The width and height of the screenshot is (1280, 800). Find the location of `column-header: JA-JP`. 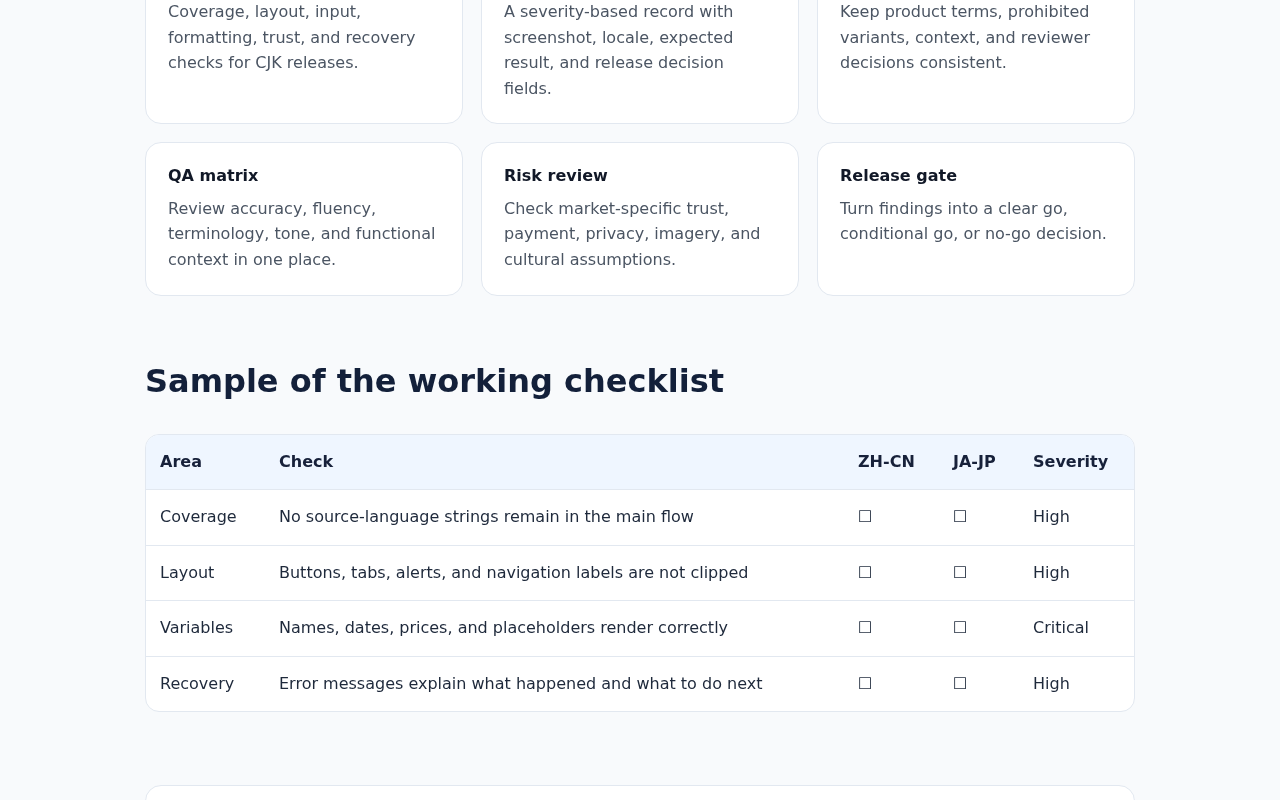

column-header: JA-JP is located at coordinates (974, 461).